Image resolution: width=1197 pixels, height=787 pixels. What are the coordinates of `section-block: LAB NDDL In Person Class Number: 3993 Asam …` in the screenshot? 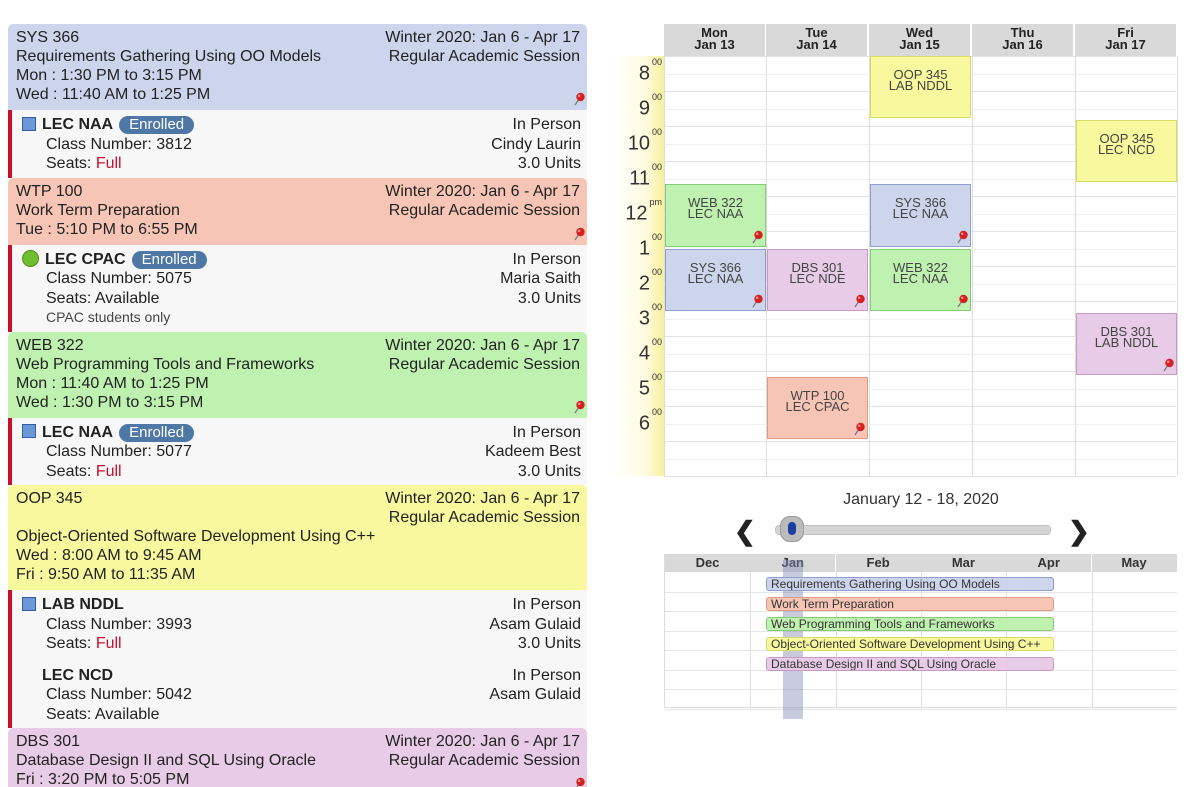 It's located at (297, 624).